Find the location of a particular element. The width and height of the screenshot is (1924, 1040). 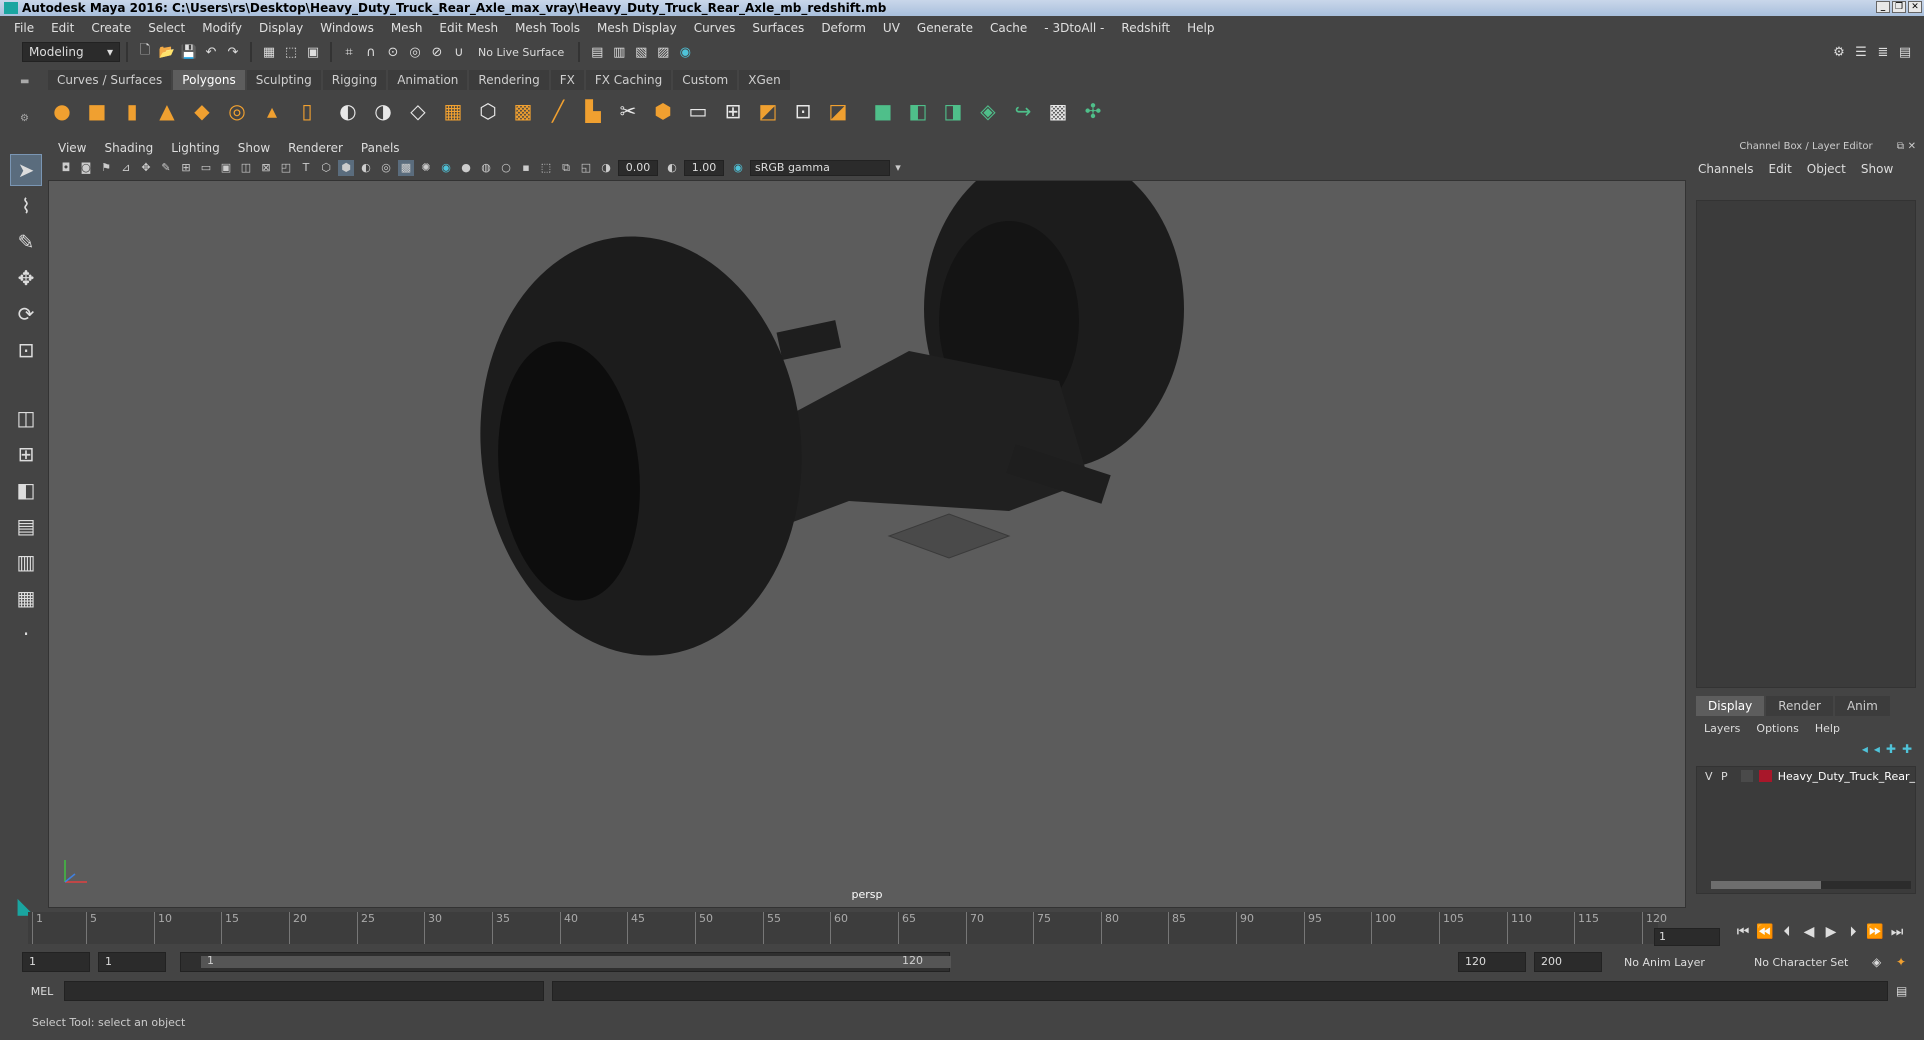

exposure-field: 0.00 is located at coordinates (638, 168).